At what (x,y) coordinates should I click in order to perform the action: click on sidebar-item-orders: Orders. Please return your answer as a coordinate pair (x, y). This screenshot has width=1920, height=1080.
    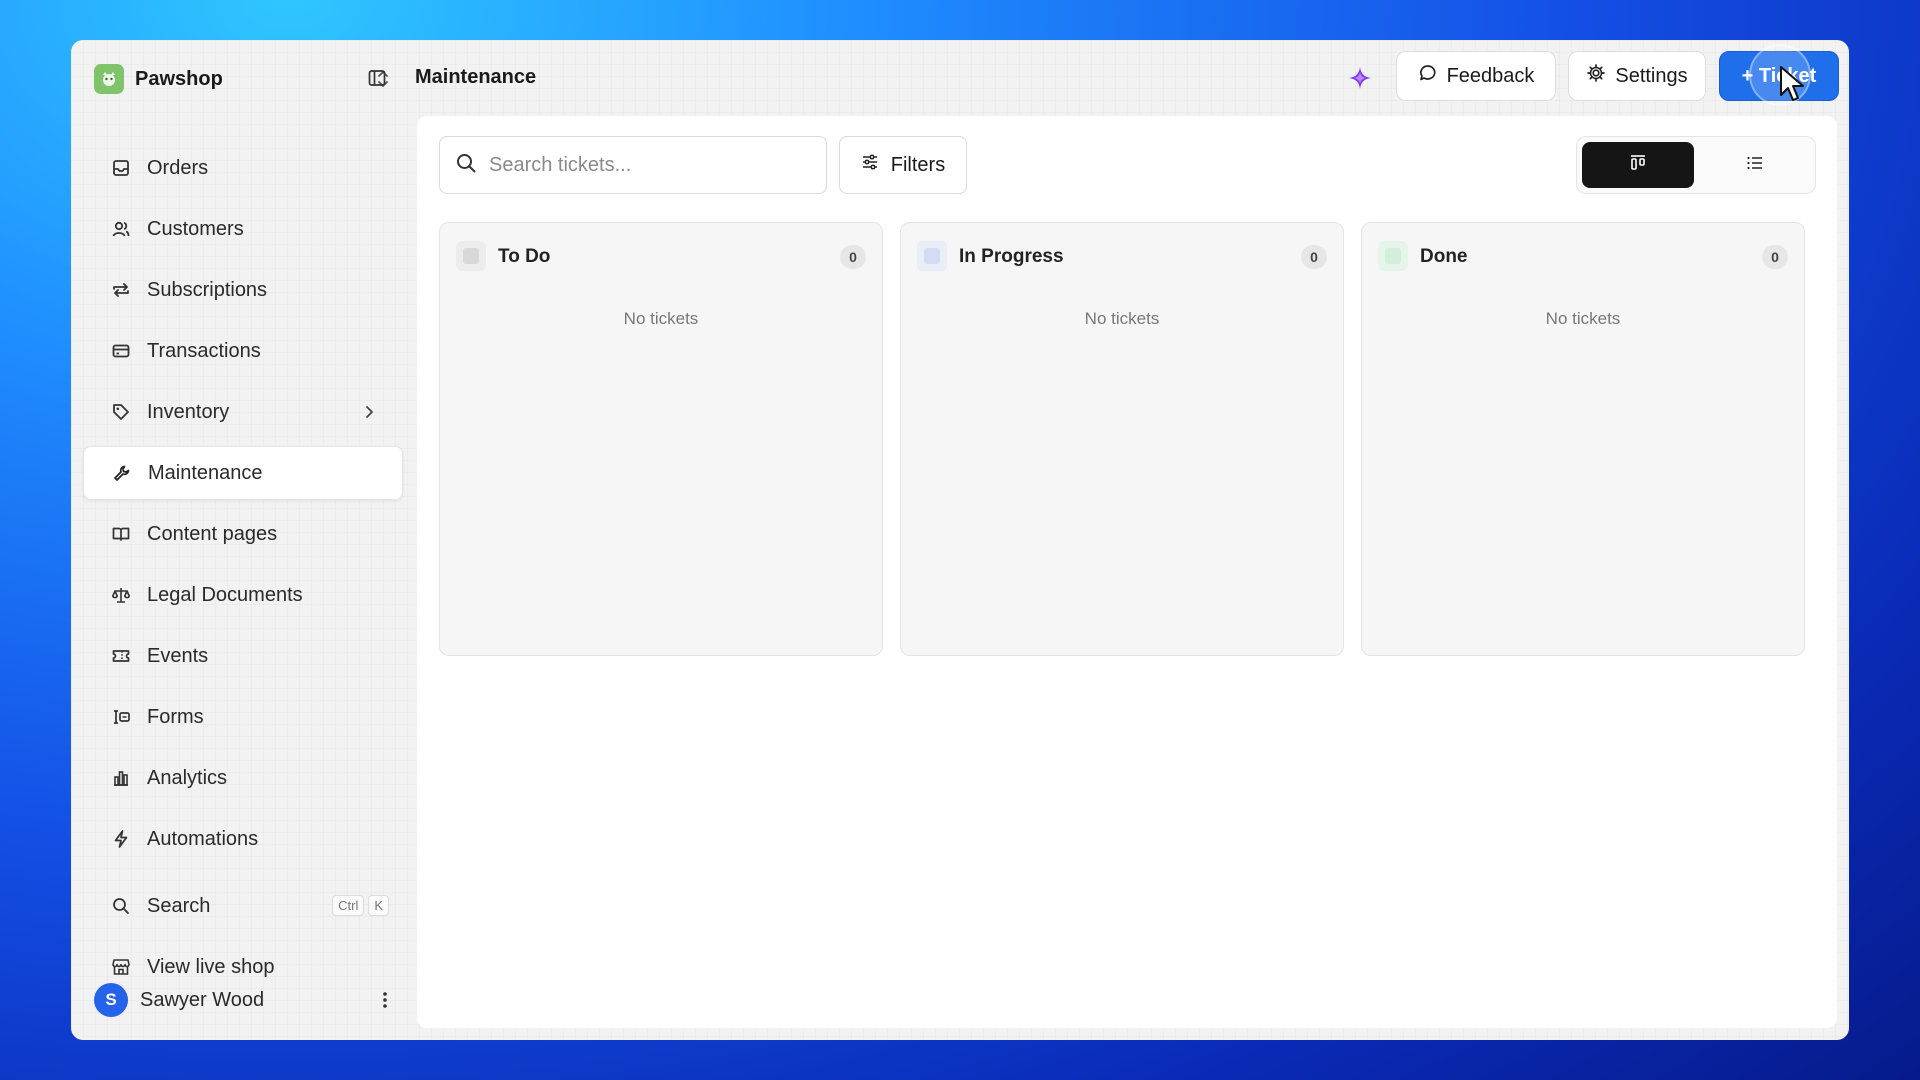
    Looking at the image, I should click on (243, 168).